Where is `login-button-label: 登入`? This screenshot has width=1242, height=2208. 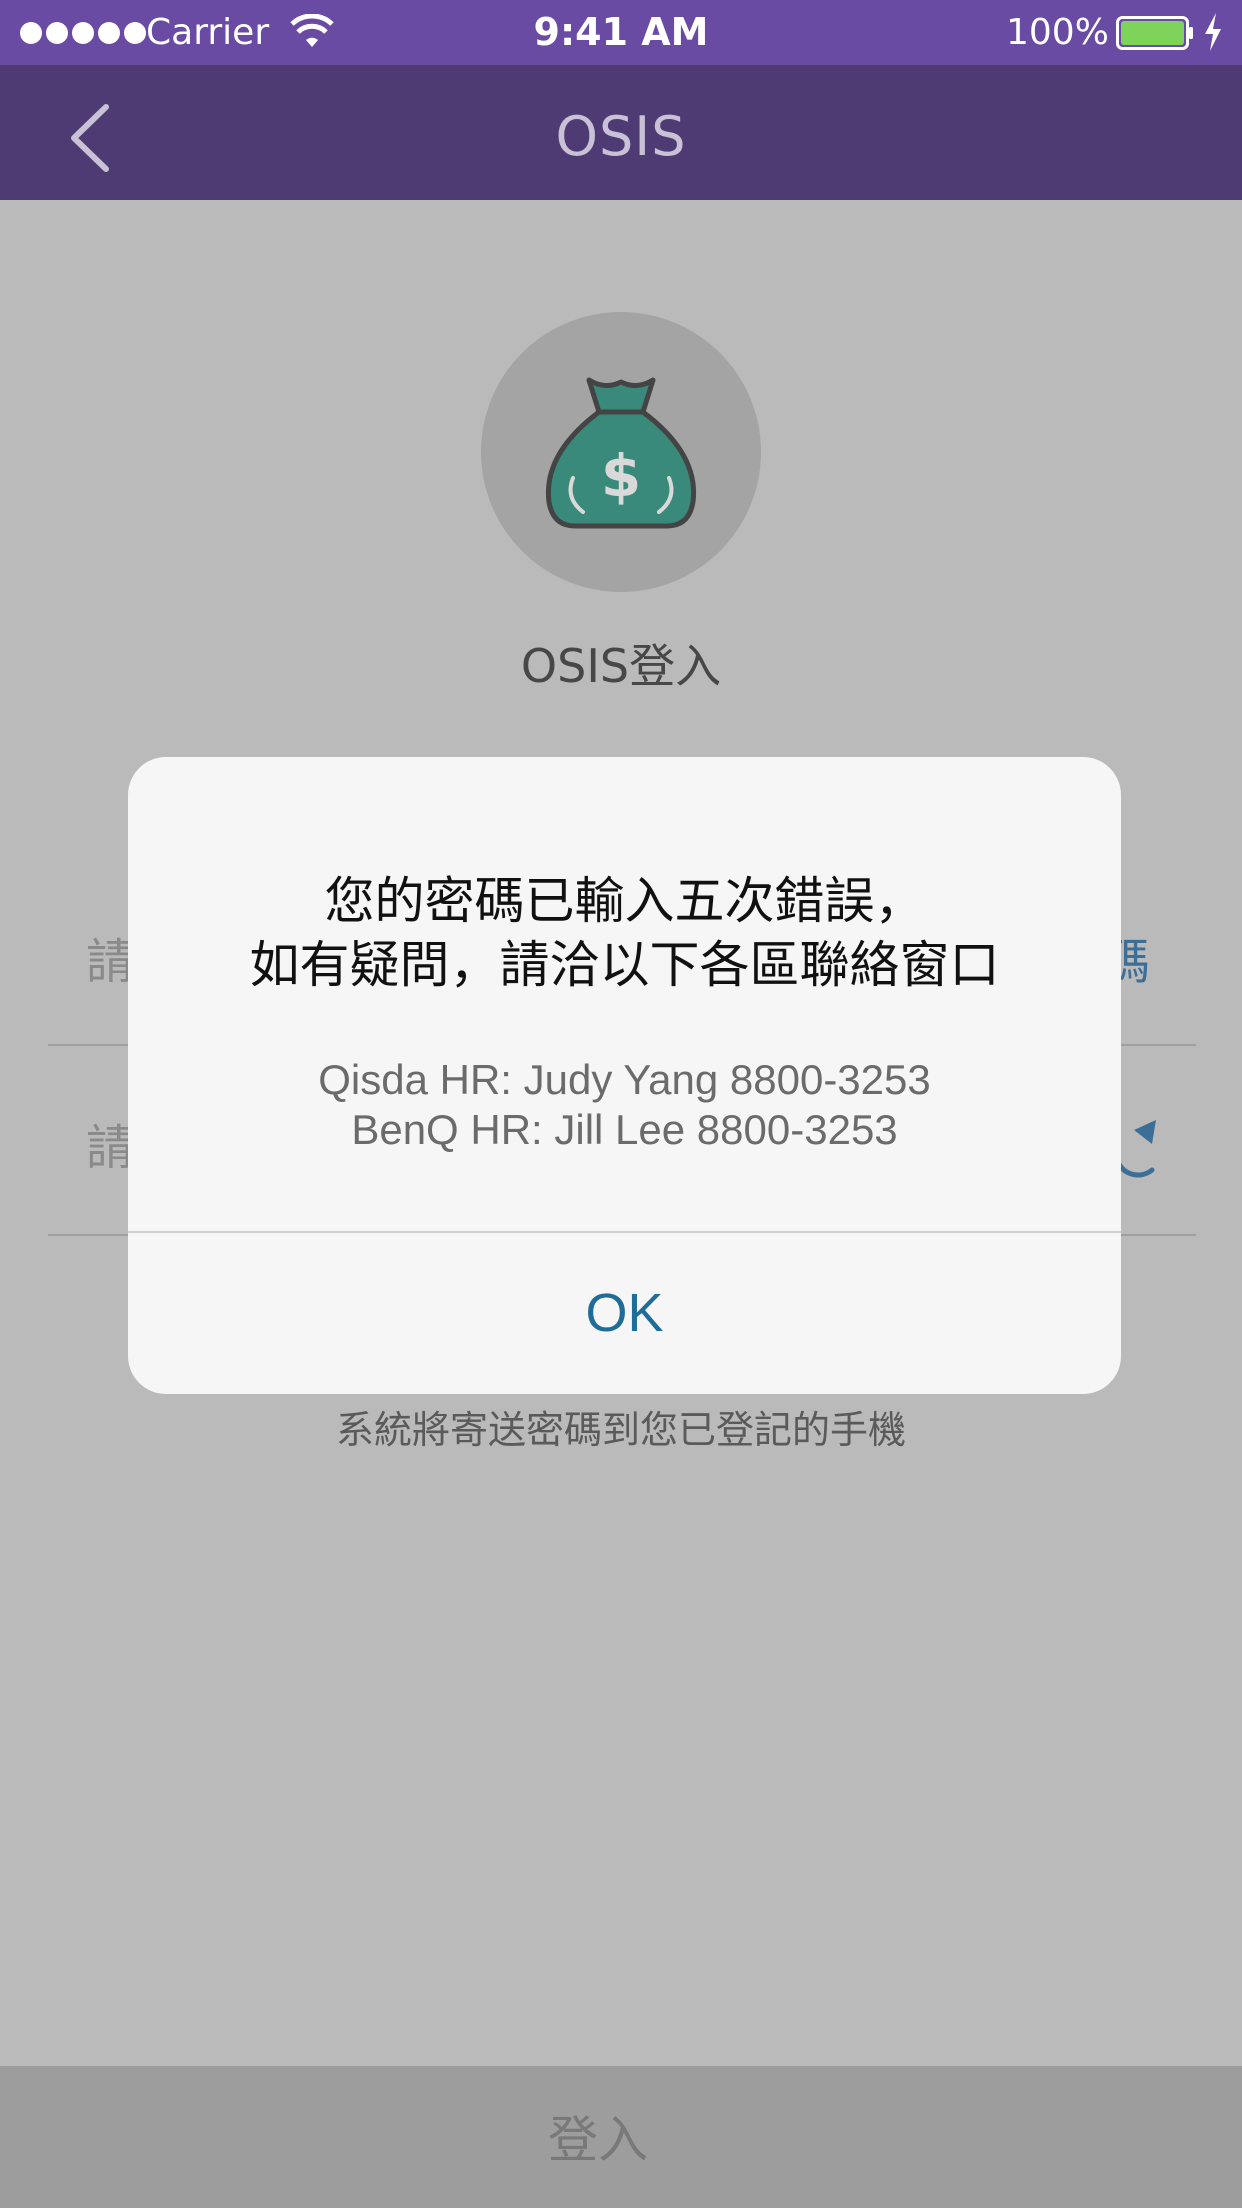
login-button-label: 登入 is located at coordinates (598, 2140).